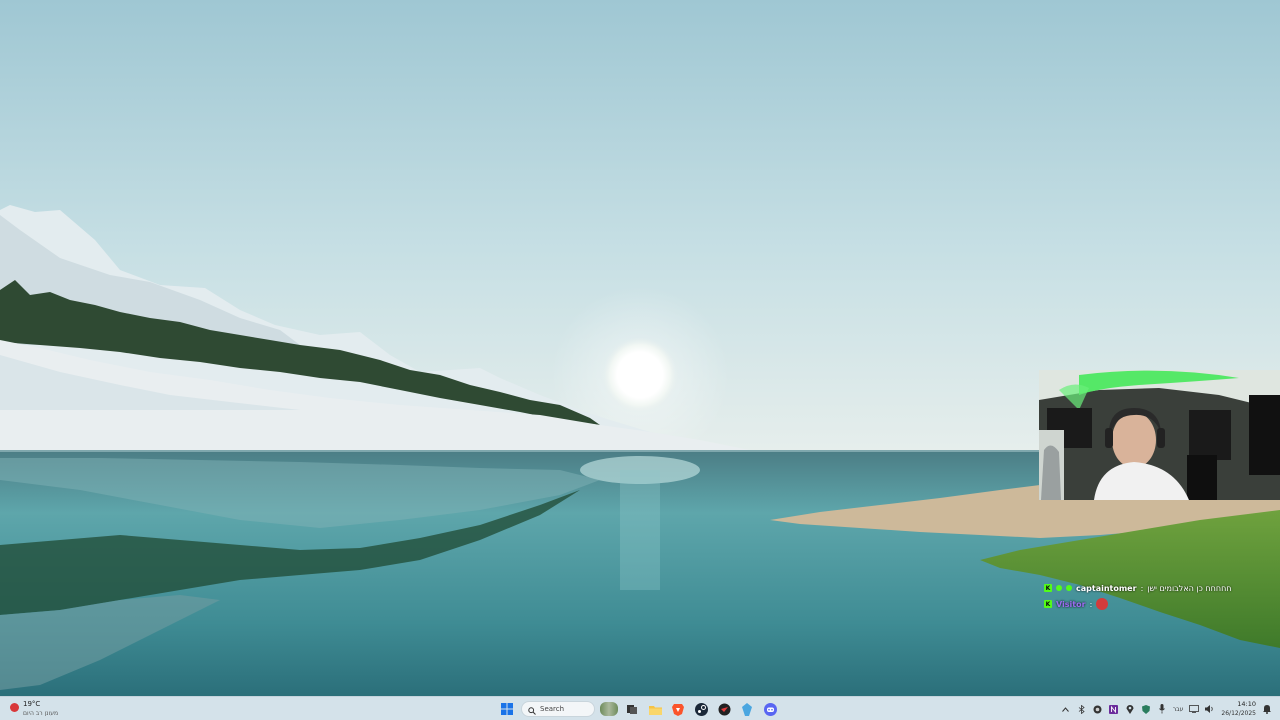  Describe the element at coordinates (1246, 704) in the screenshot. I see `clock-time: 14:10` at that location.